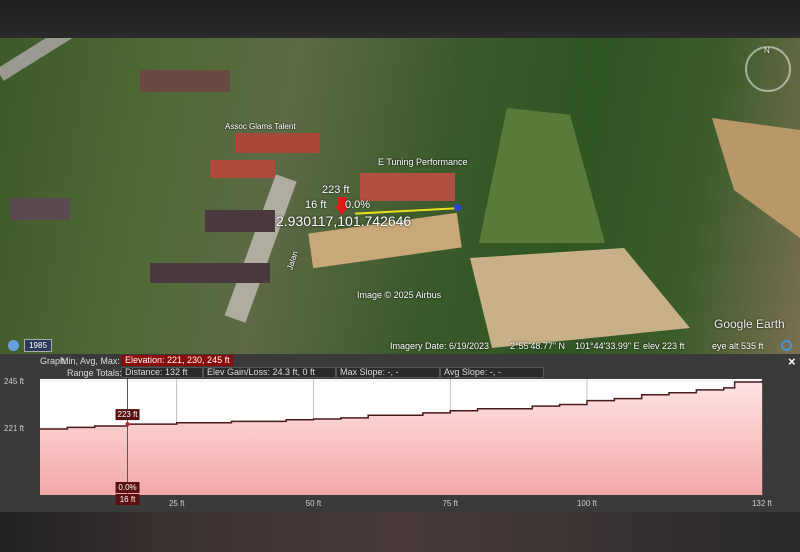 The height and width of the screenshot is (552, 800). Describe the element at coordinates (127, 487) in the screenshot. I see `cursor-slope-label: 0.0%` at that location.